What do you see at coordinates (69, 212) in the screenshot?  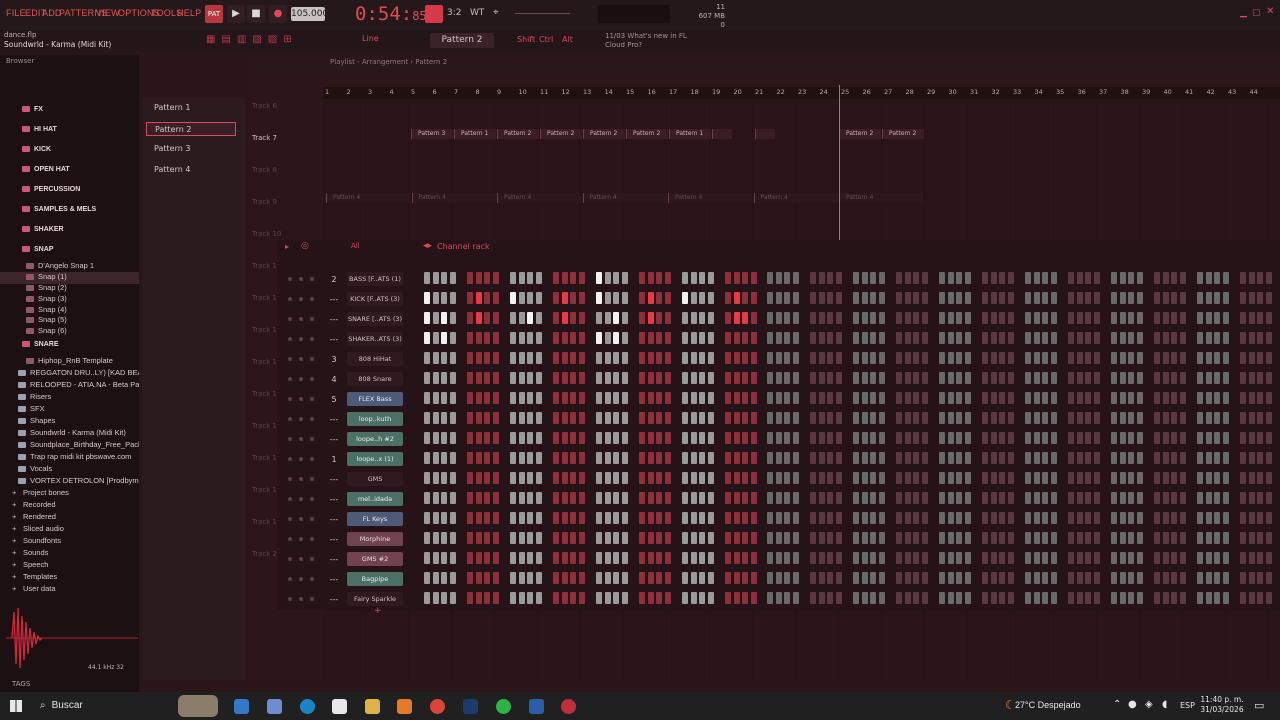 I see `browser-item: SAMPLES & MELS` at bounding box center [69, 212].